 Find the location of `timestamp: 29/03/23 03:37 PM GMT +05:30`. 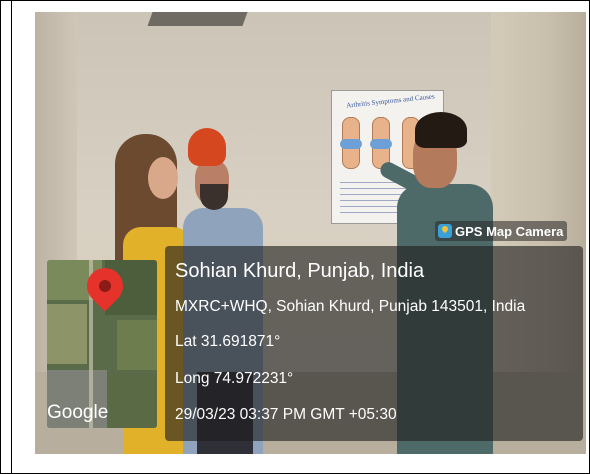

timestamp: 29/03/23 03:37 PM GMT +05:30 is located at coordinates (286, 414).